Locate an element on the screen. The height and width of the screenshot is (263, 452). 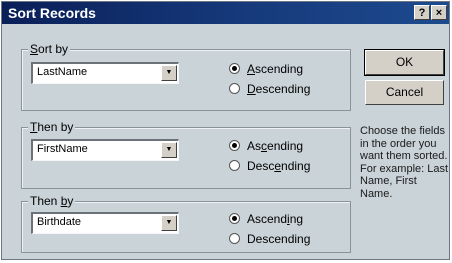
then-by-ascending-label-1: Ascending is located at coordinates (275, 145).